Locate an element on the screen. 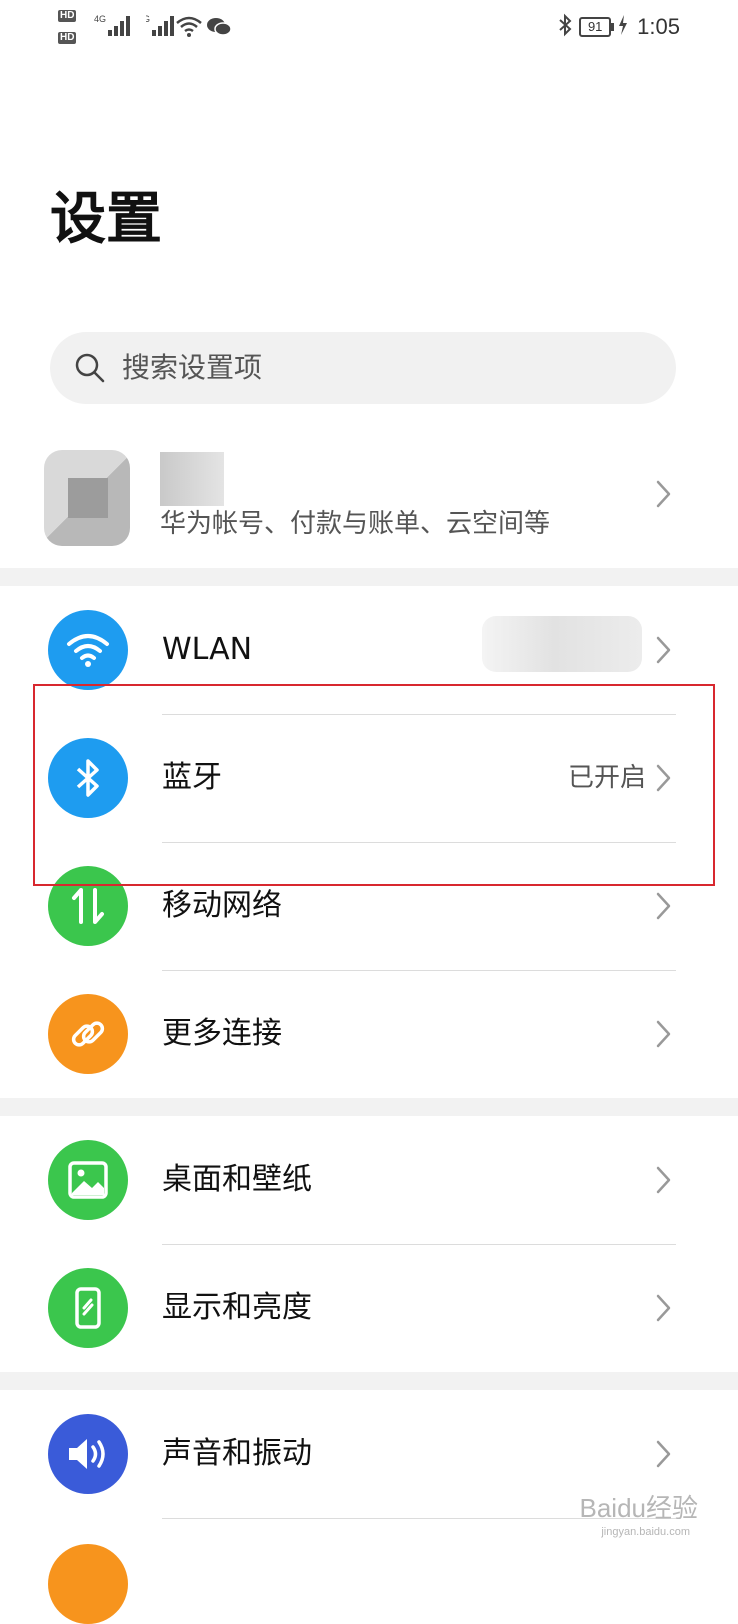  signal-strength-icon-sim1: 4G is located at coordinates (116, 28).